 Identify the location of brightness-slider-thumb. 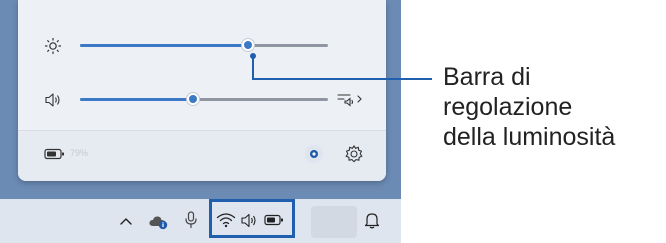
(247, 45).